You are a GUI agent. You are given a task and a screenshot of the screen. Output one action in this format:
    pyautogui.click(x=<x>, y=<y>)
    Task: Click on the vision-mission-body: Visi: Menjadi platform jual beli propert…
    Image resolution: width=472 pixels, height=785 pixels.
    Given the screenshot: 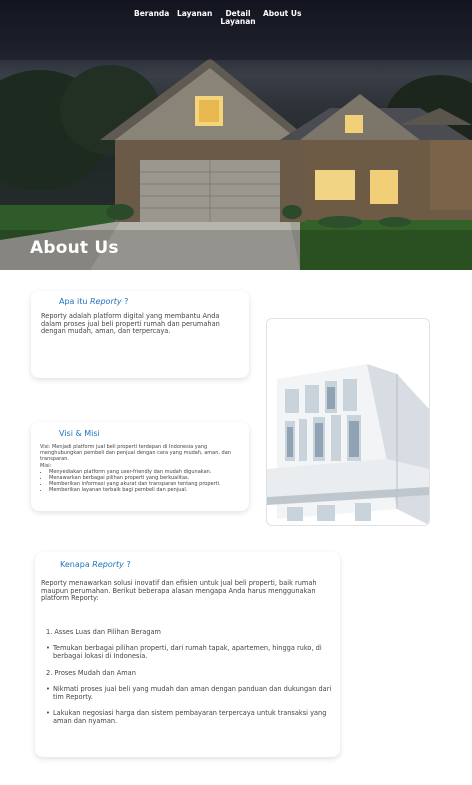 What is the action you would take?
    pyautogui.click(x=142, y=469)
    